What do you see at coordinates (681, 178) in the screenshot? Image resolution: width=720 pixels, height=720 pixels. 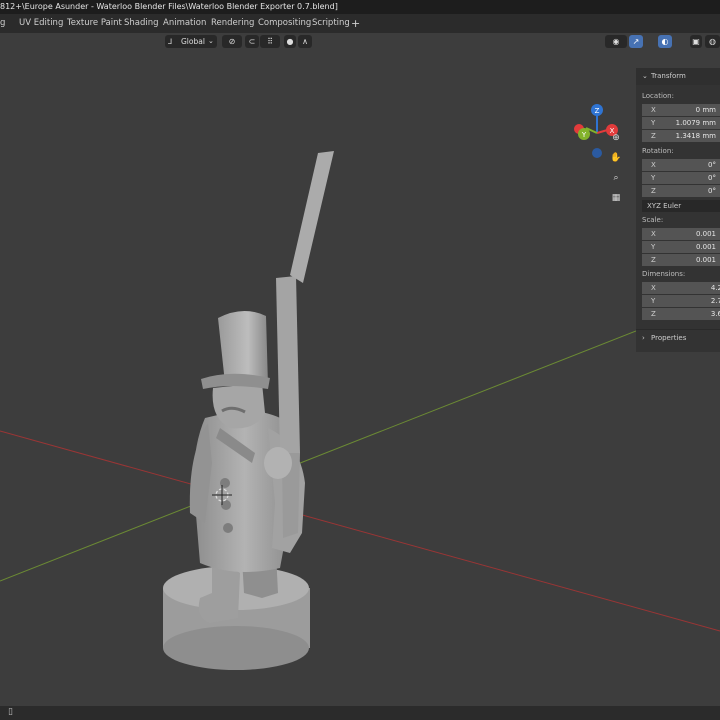 I see `rotation-y-field: Y 0°` at bounding box center [681, 178].